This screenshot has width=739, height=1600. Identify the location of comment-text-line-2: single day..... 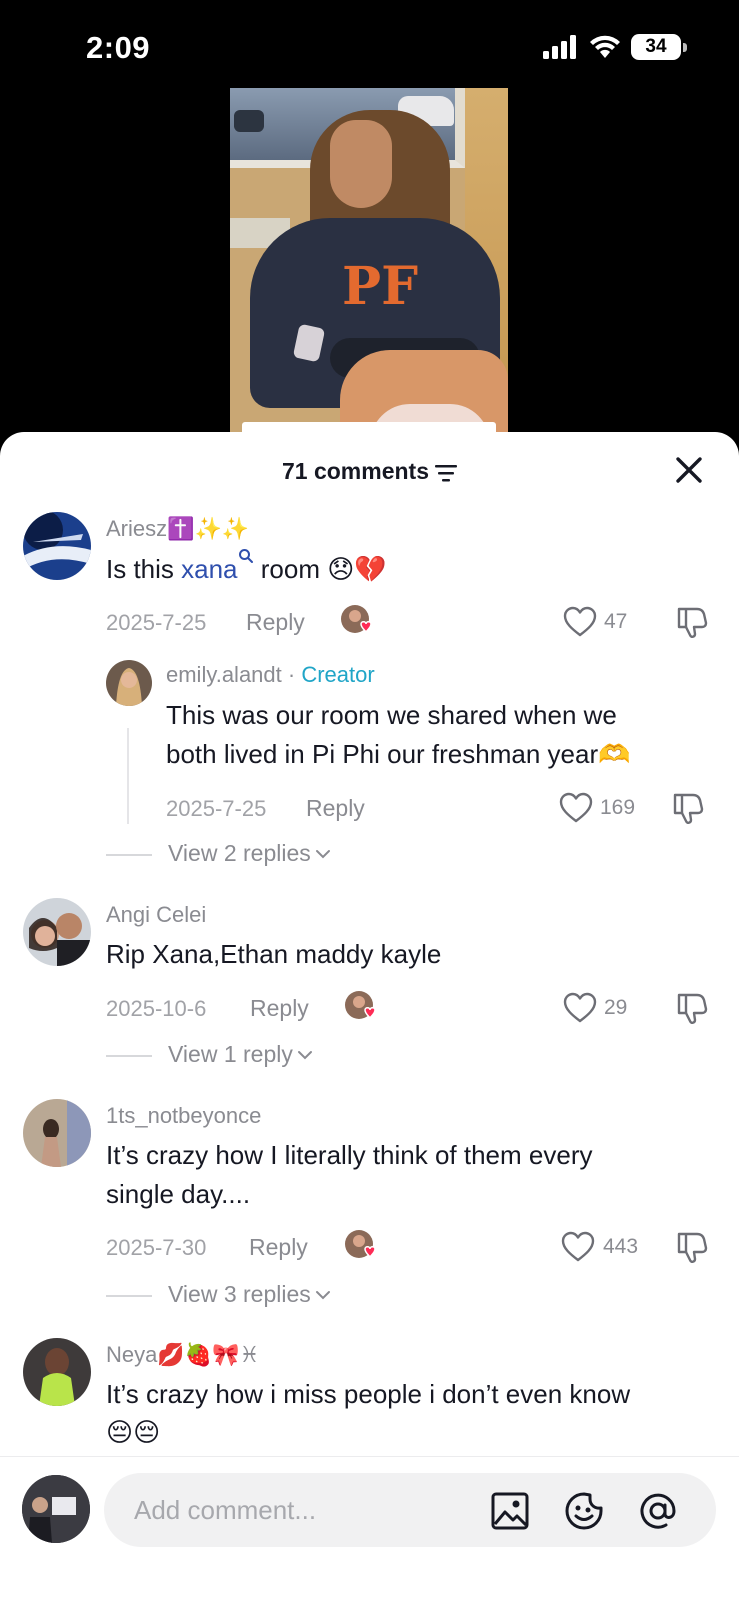
(178, 1194).